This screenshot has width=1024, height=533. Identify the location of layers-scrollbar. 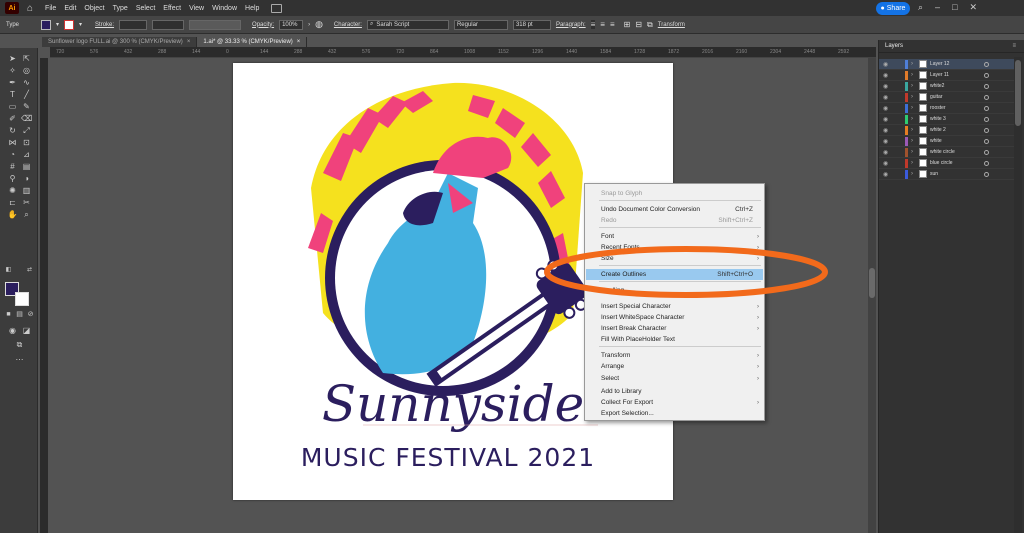
(1018, 295).